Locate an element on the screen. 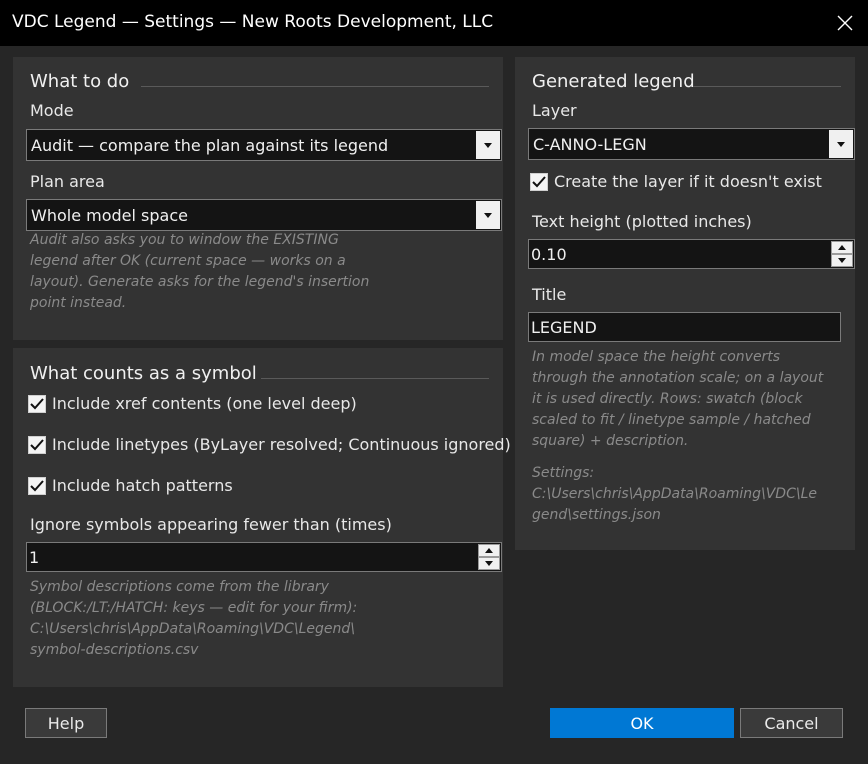 The height and width of the screenshot is (764, 868). text-height-value: 0.10 is located at coordinates (549, 254).